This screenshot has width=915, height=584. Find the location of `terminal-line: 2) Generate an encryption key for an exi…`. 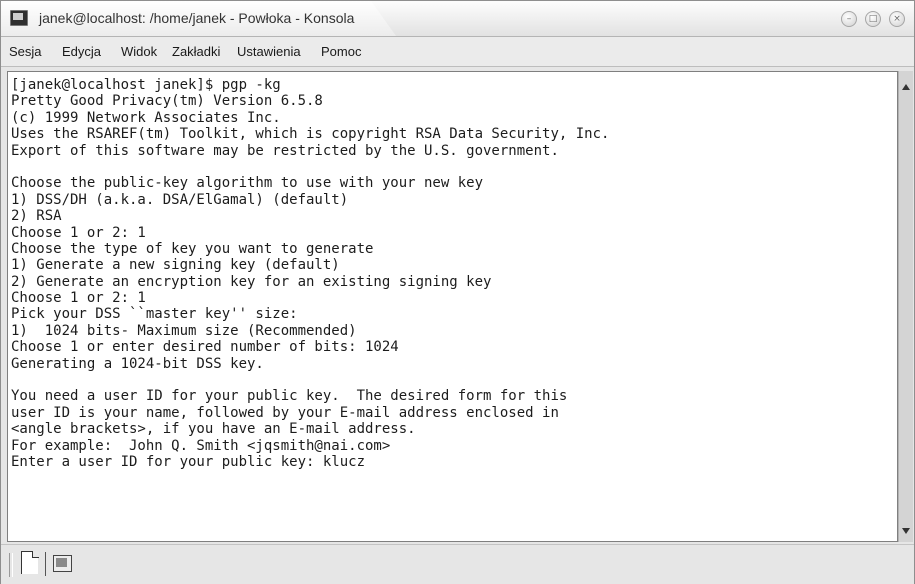

terminal-line: 2) Generate an encryption key for an exi… is located at coordinates (251, 281).